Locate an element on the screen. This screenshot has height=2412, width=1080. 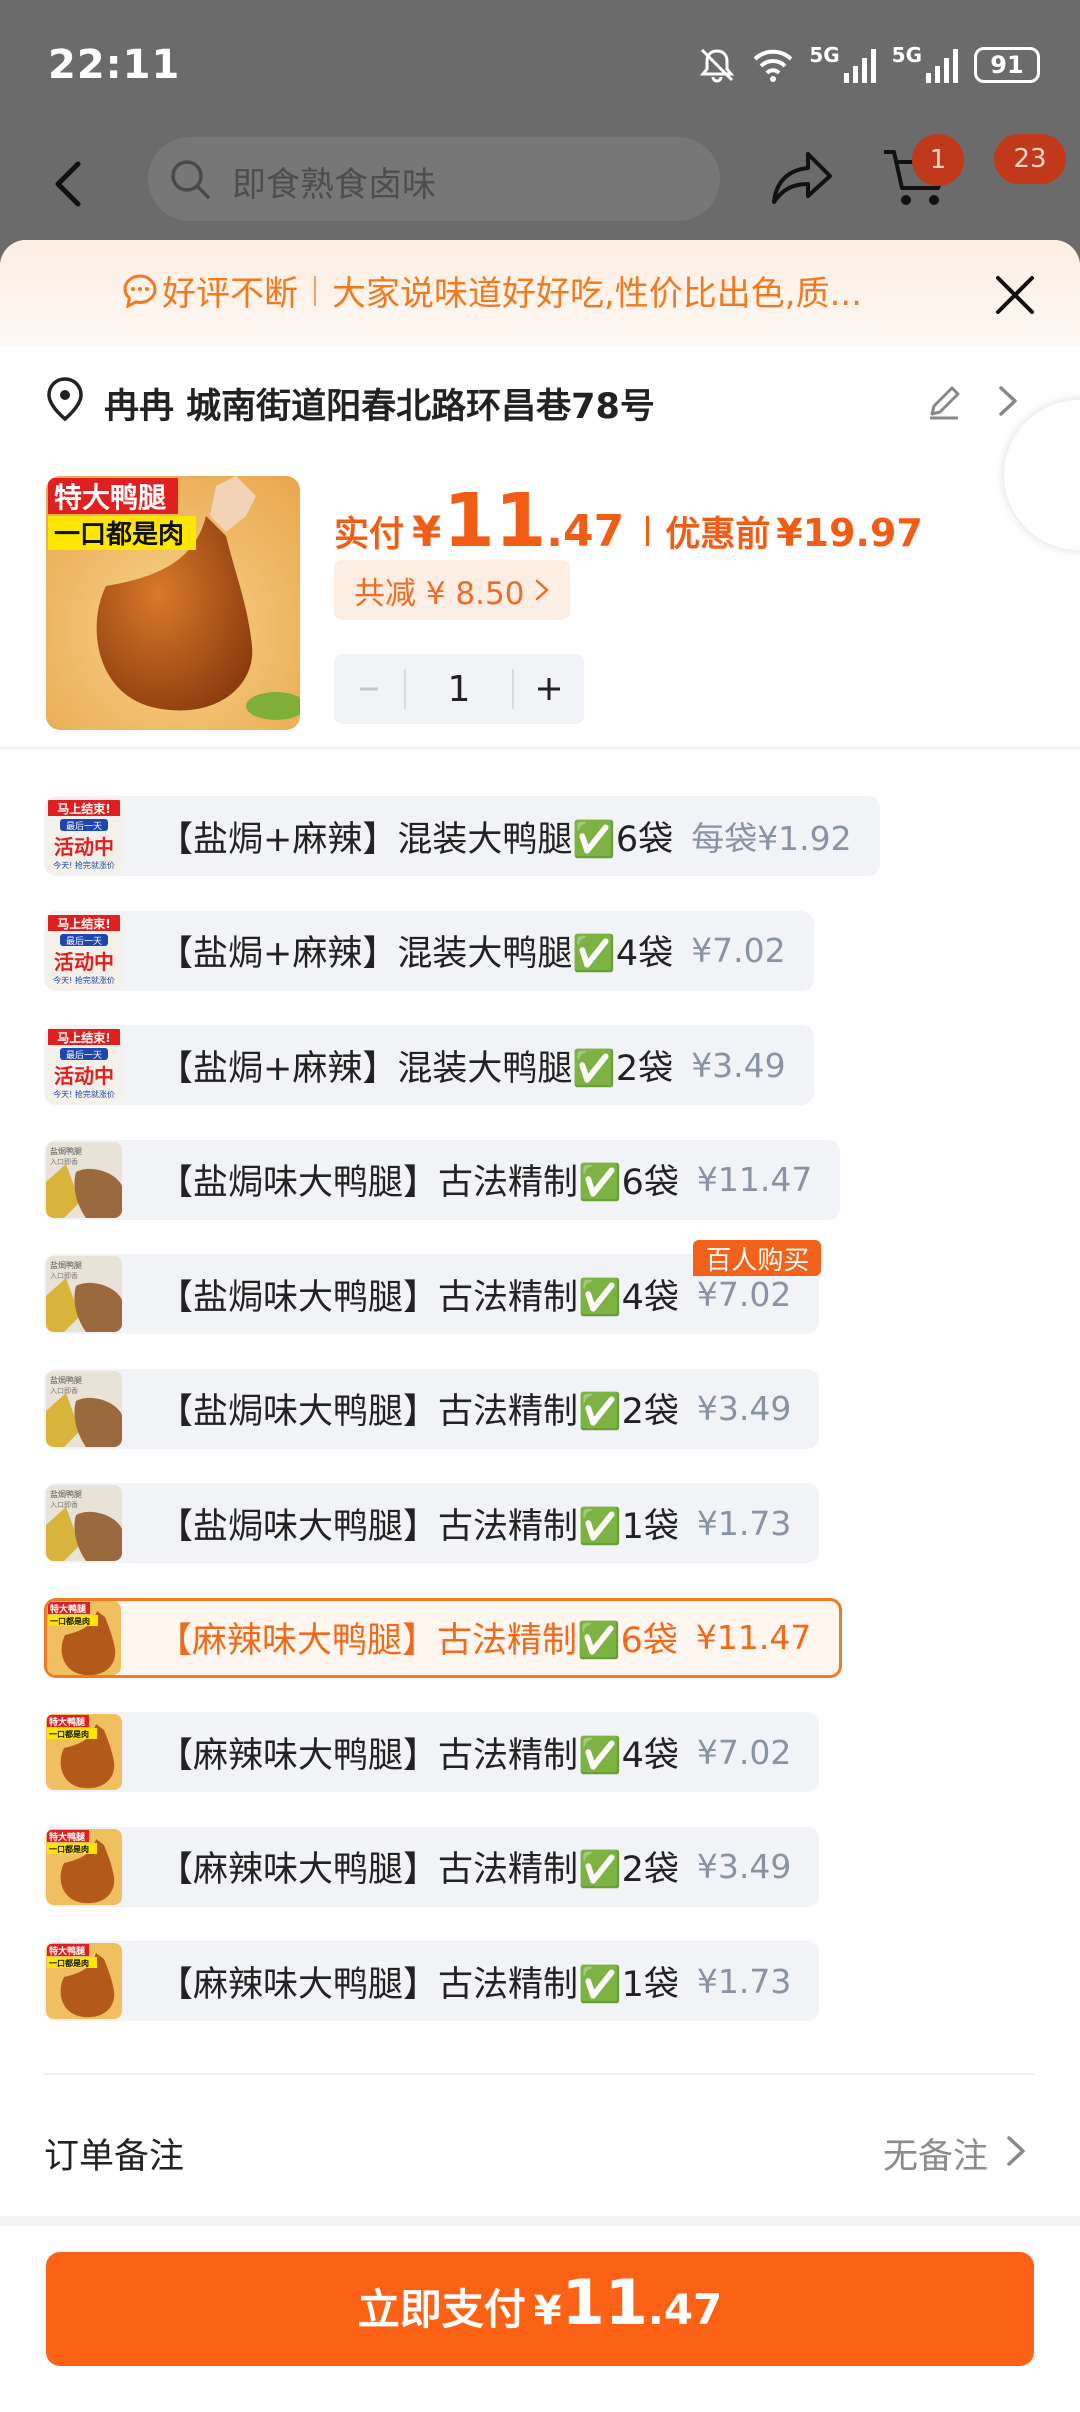
pay-amount-integer: 11 is located at coordinates (495, 521).